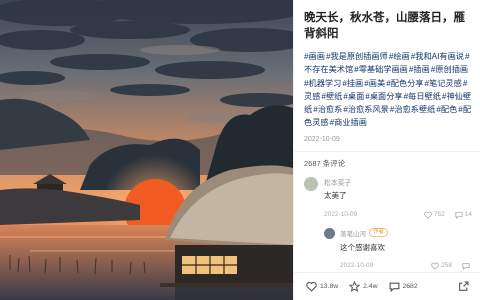  What do you see at coordinates (384, 26) in the screenshot?
I see `post-title: 晚天长，秋水苍，山腰落日，雁背斜阳` at bounding box center [384, 26].